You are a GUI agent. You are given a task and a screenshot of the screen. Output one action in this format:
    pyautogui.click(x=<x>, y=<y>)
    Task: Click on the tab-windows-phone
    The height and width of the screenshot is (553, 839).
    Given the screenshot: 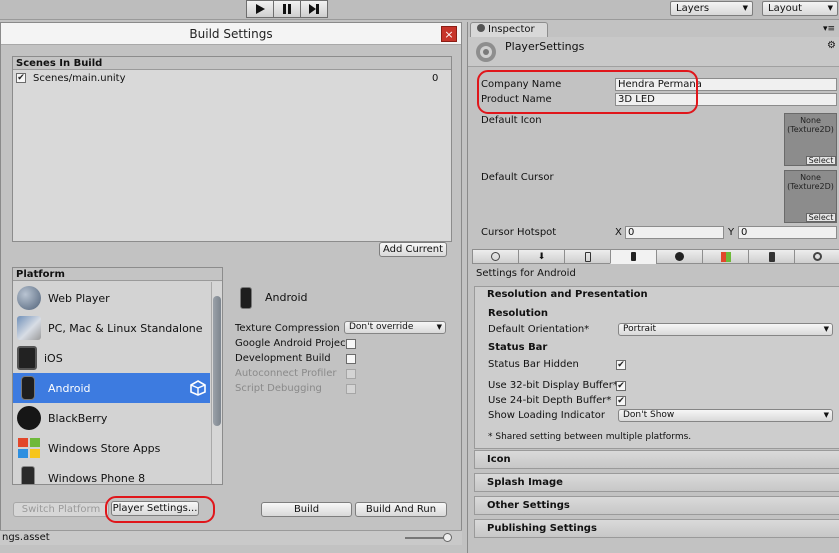 What is the action you would take?
    pyautogui.click(x=771, y=256)
    